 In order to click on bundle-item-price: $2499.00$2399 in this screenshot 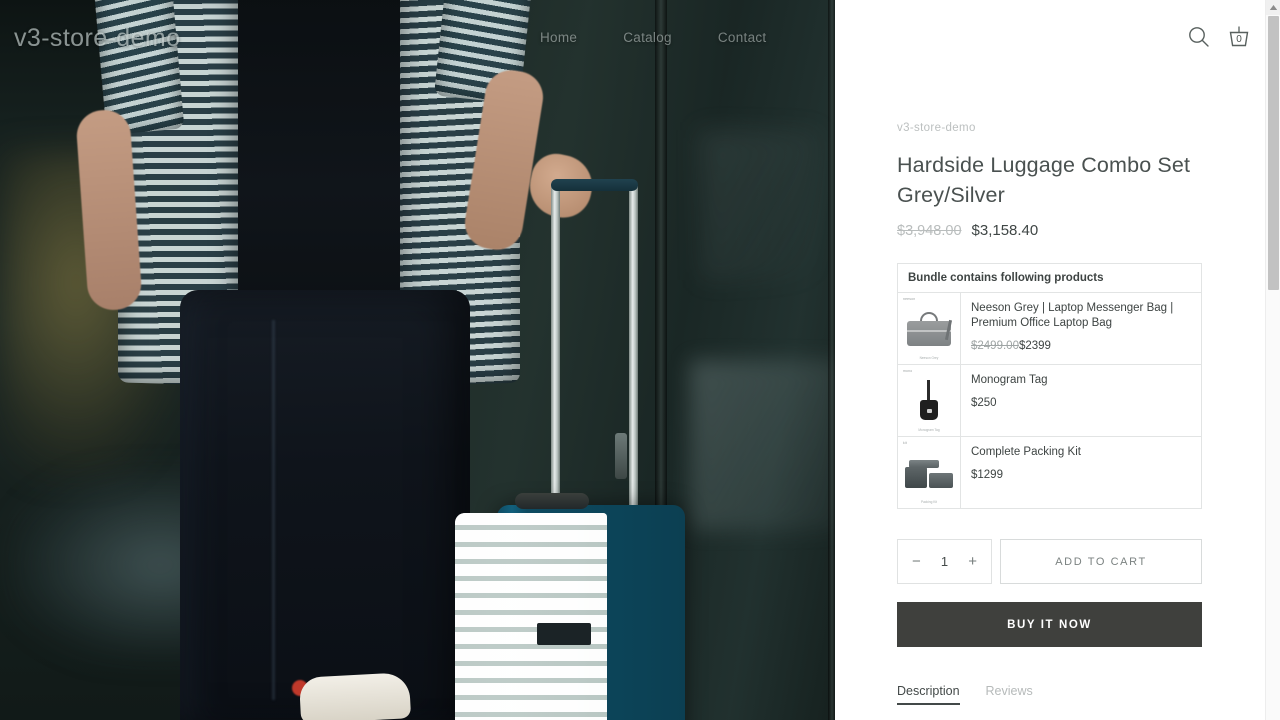, I will do `click(1081, 346)`.